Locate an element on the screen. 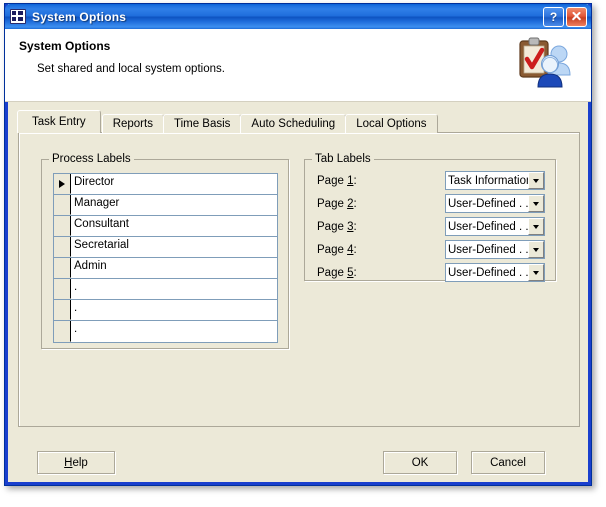 Image resolution: width=606 pixels, height=507 pixels. page-4-label: Page 4: is located at coordinates (337, 249).